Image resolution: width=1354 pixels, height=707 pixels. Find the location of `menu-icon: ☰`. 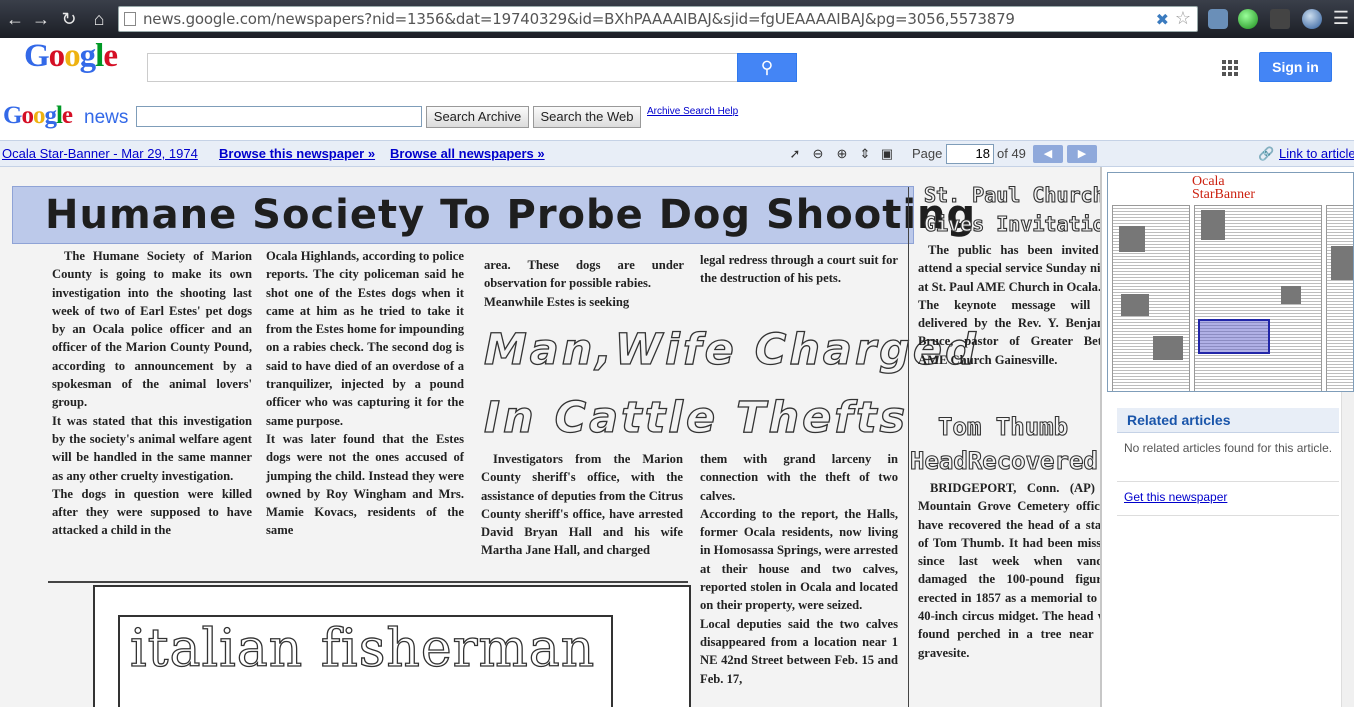

menu-icon: ☰ is located at coordinates (1341, 18).